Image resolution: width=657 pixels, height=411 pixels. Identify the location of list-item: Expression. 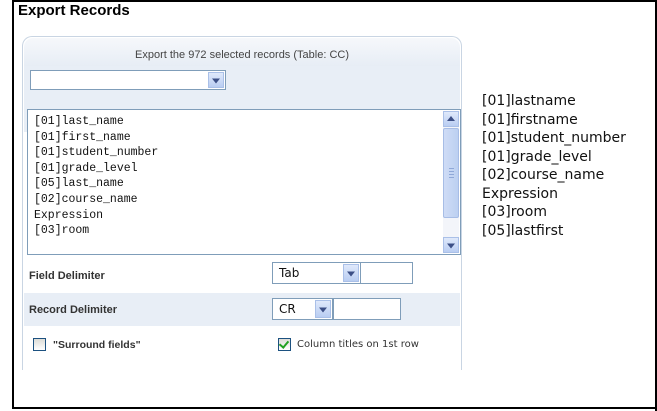
(96, 216).